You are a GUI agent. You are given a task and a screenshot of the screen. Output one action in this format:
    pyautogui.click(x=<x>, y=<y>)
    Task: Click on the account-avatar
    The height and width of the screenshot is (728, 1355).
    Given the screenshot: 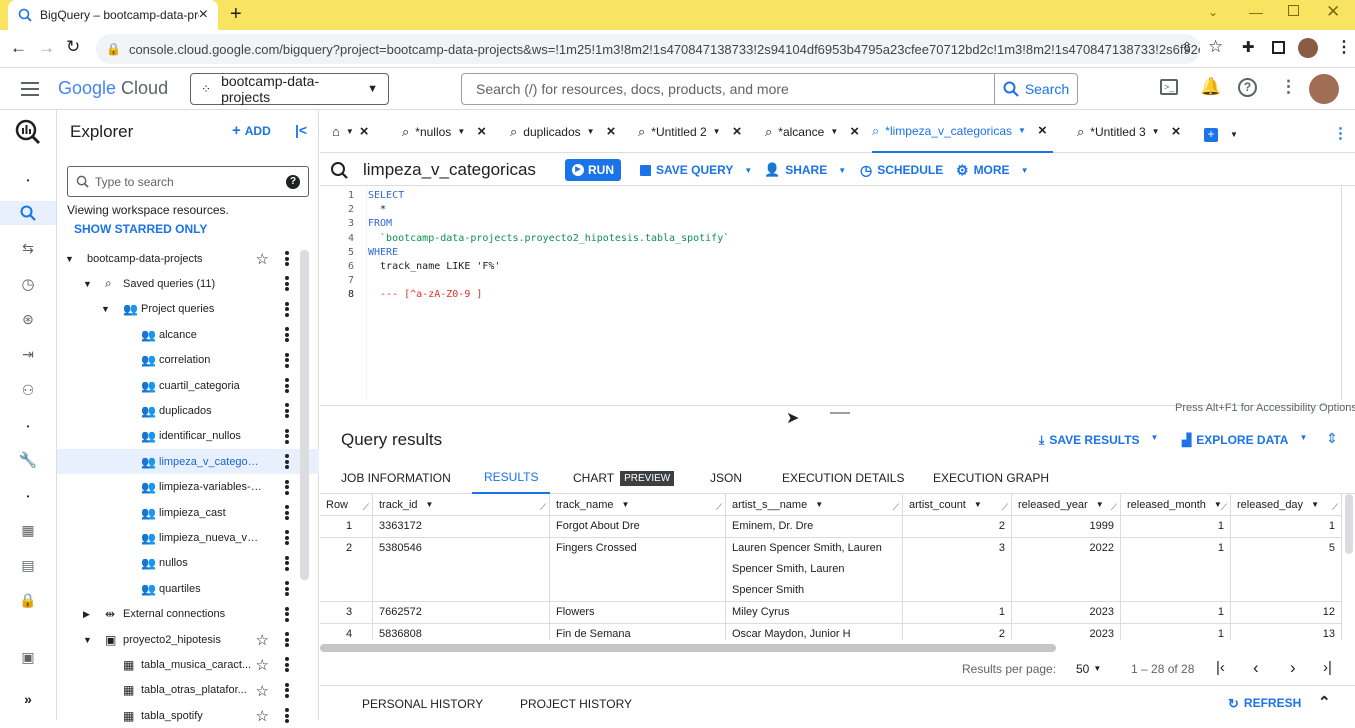 What is the action you would take?
    pyautogui.click(x=1324, y=89)
    